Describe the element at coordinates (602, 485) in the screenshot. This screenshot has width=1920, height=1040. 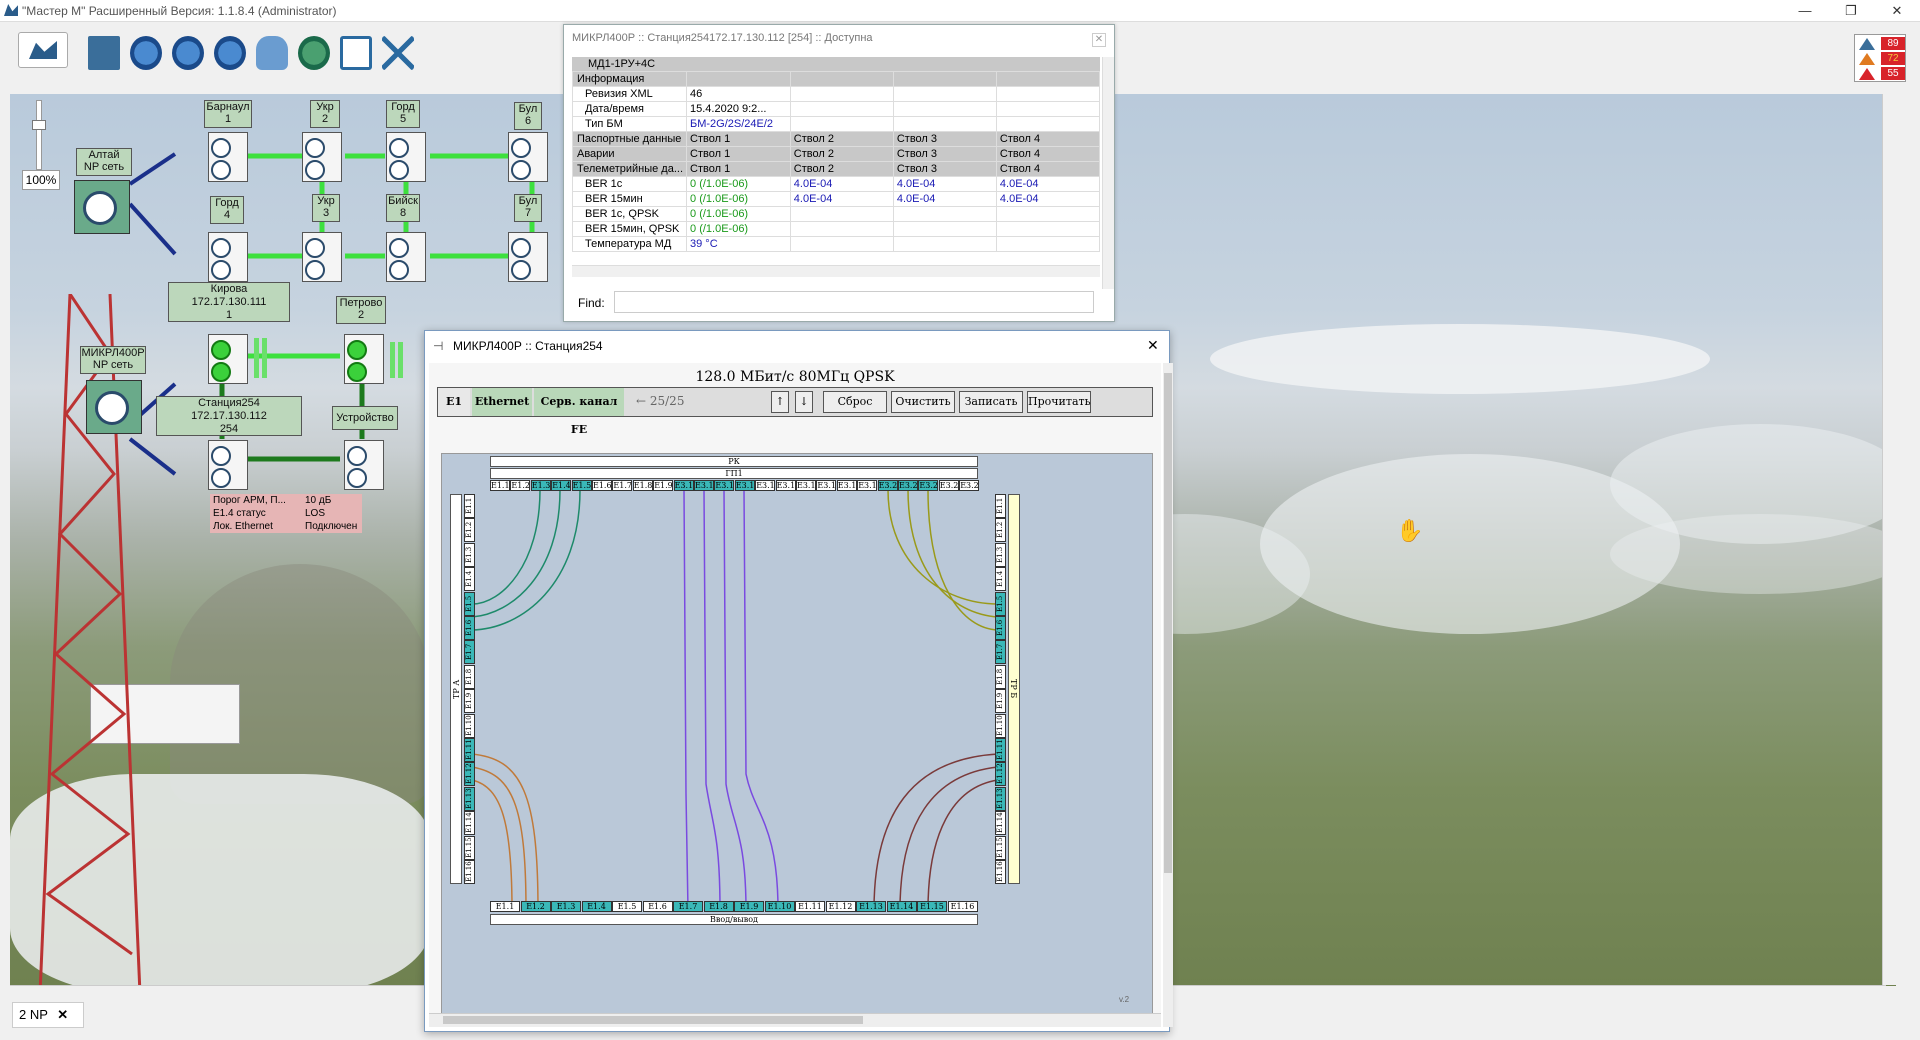
I see `top-channel-cell: E1.6` at that location.